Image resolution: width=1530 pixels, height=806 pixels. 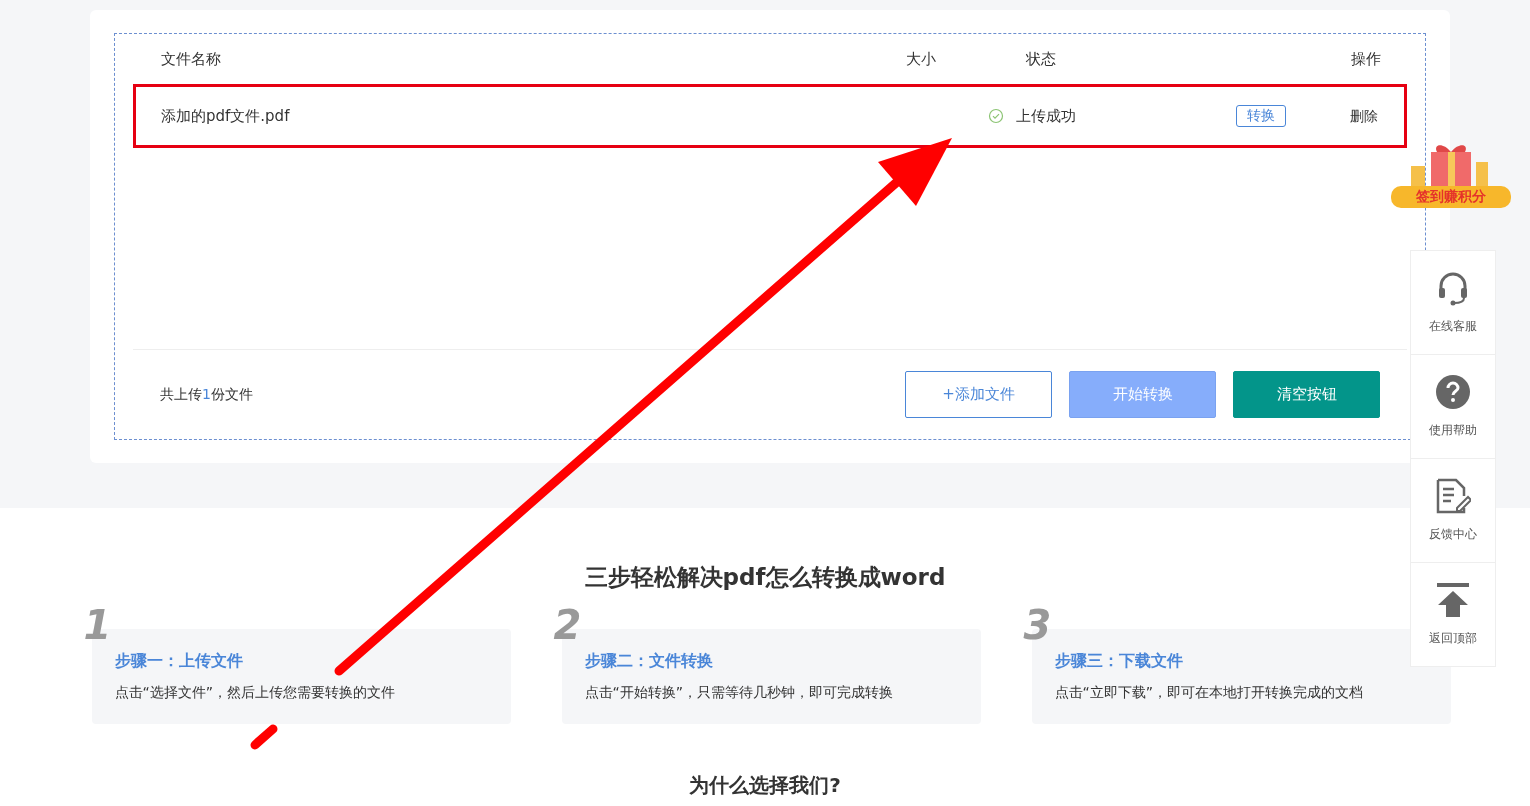 What do you see at coordinates (765, 785) in the screenshot?
I see `section-title: 为什么选择我们?` at bounding box center [765, 785].